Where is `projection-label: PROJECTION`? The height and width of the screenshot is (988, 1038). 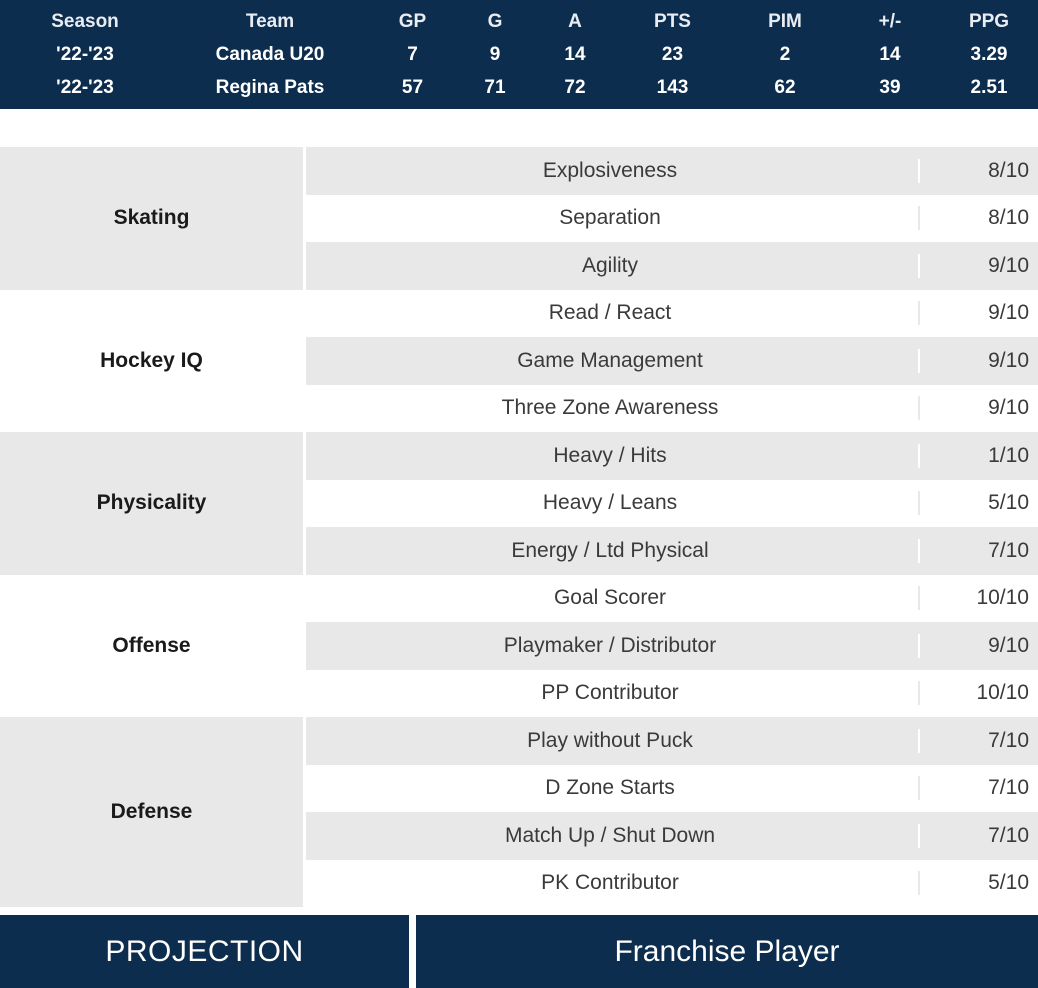 projection-label: PROJECTION is located at coordinates (204, 951).